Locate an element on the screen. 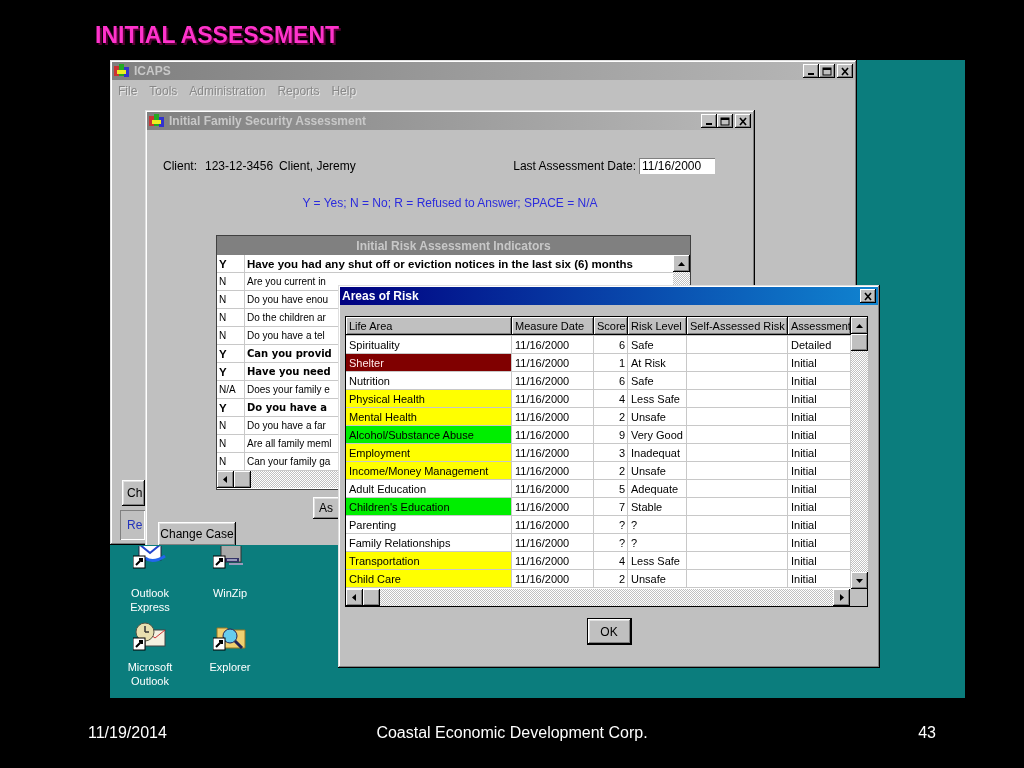  scroll-down-button is located at coordinates (859, 580).